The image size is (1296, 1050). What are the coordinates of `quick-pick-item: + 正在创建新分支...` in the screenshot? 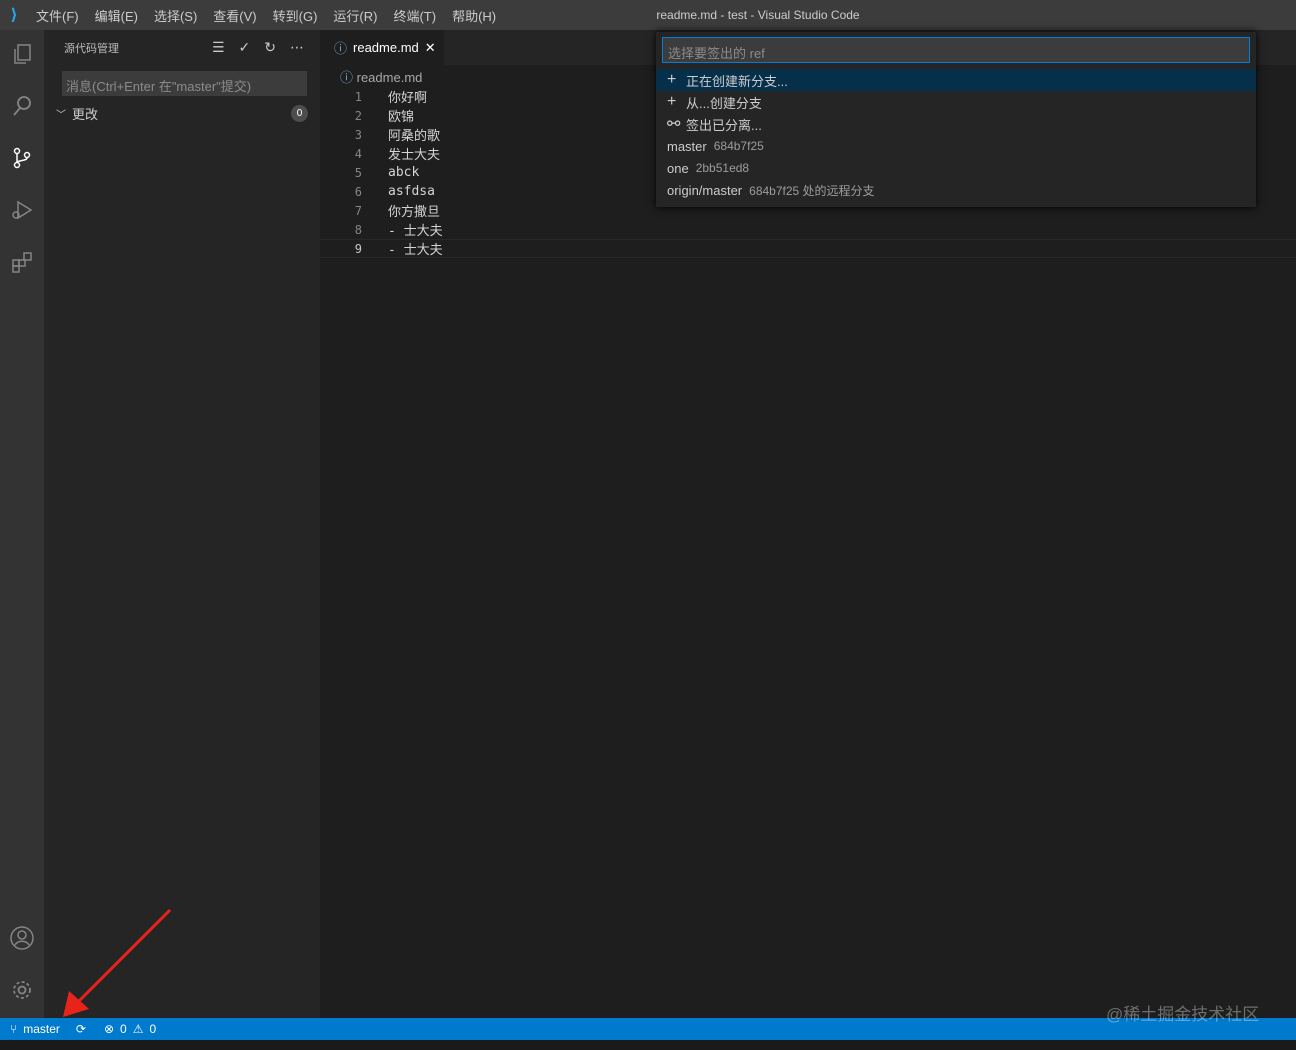 It's located at (956, 80).